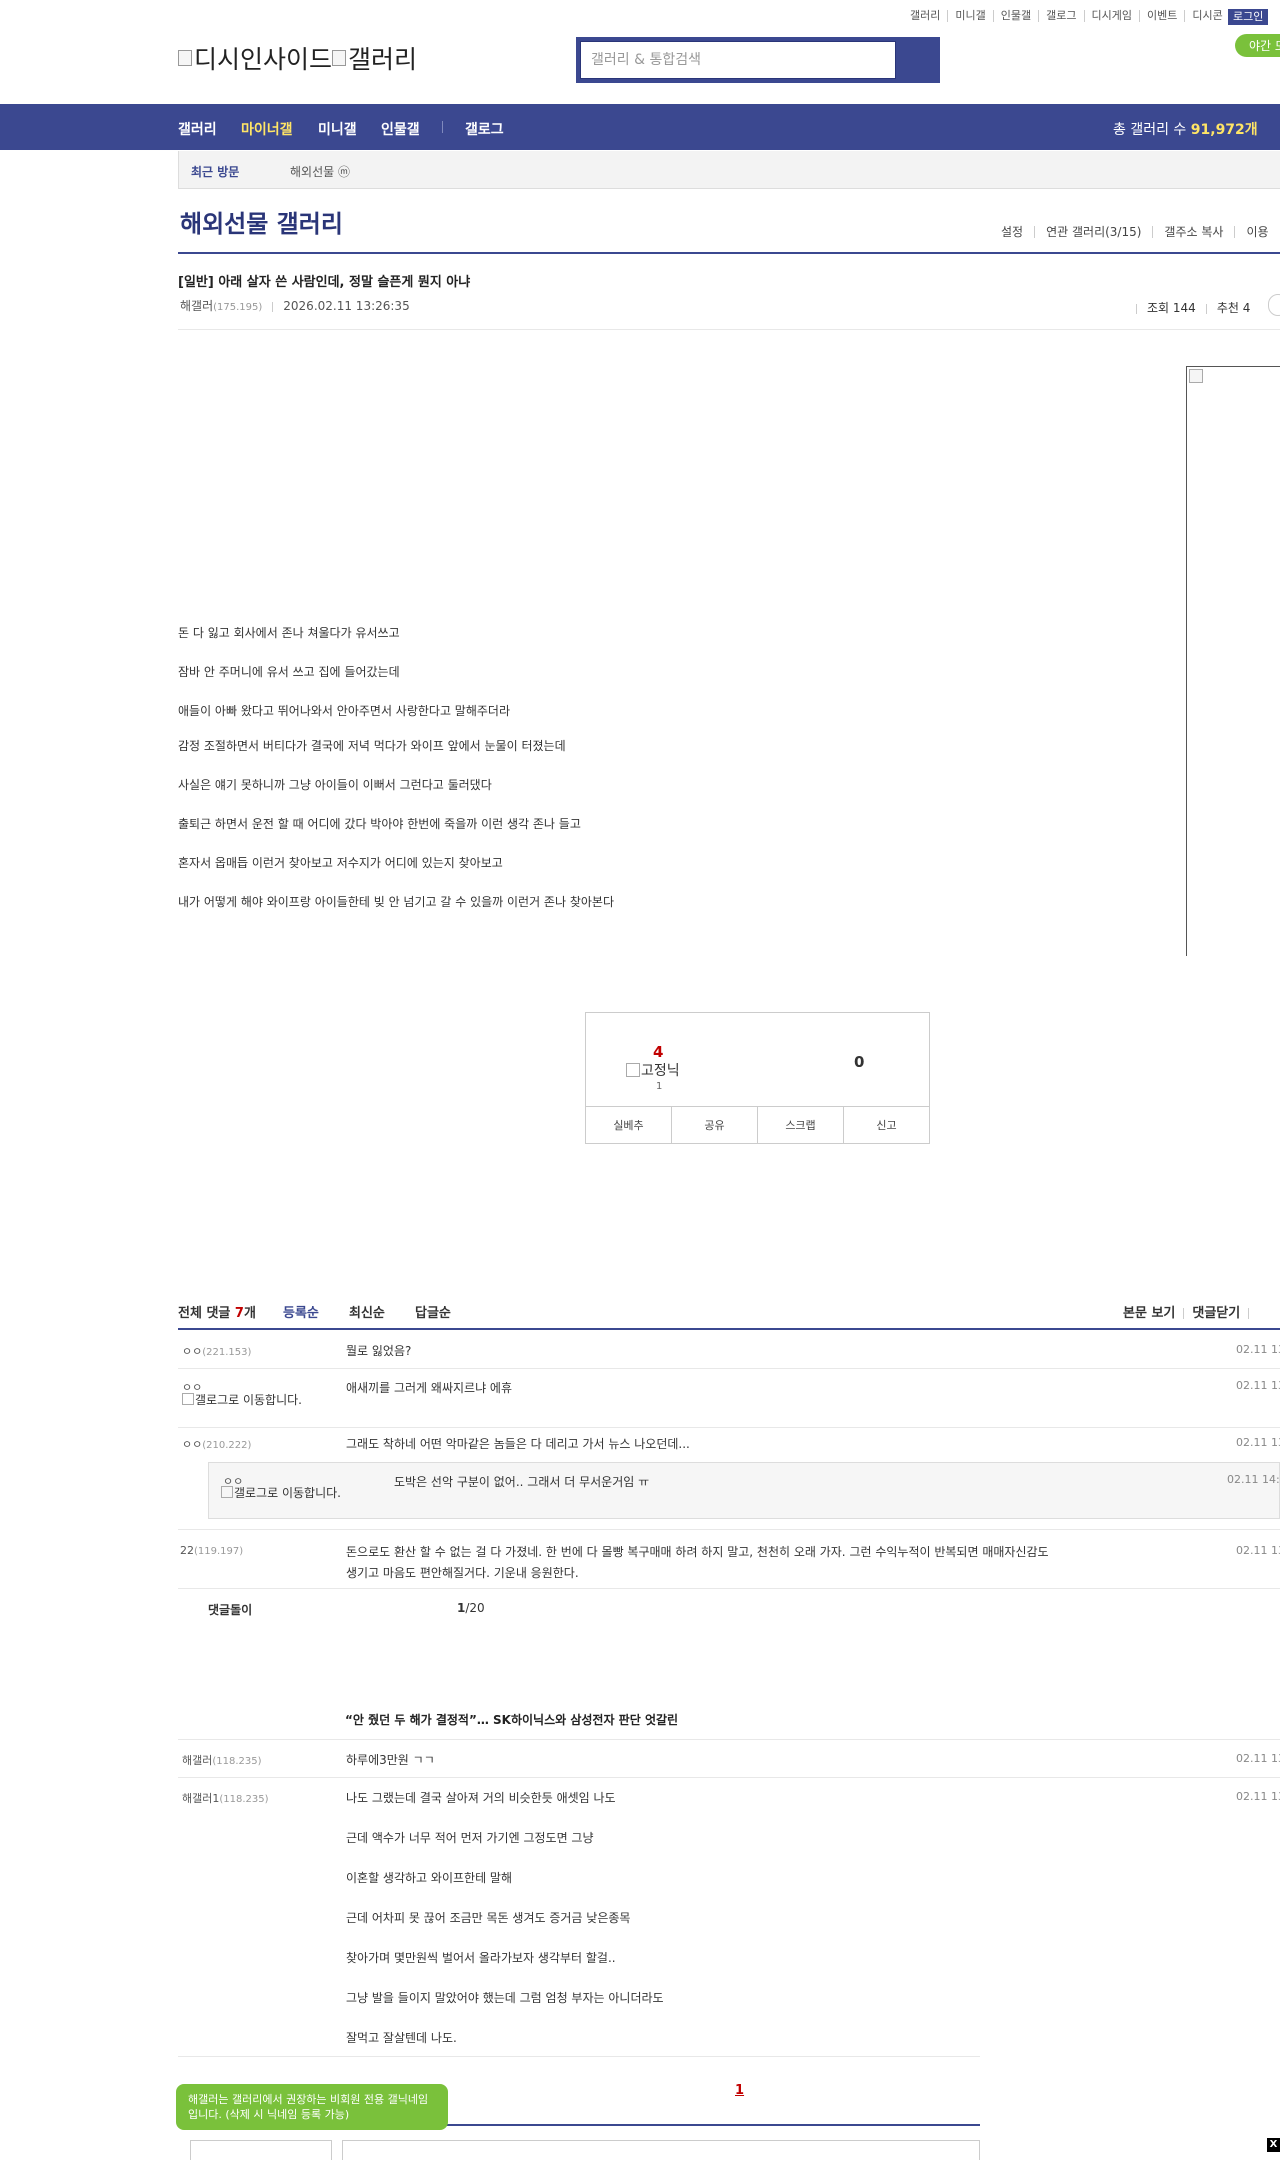 The width and height of the screenshot is (1280, 2160). What do you see at coordinates (383, 59) in the screenshot?
I see `logo-section-text: 갤러리` at bounding box center [383, 59].